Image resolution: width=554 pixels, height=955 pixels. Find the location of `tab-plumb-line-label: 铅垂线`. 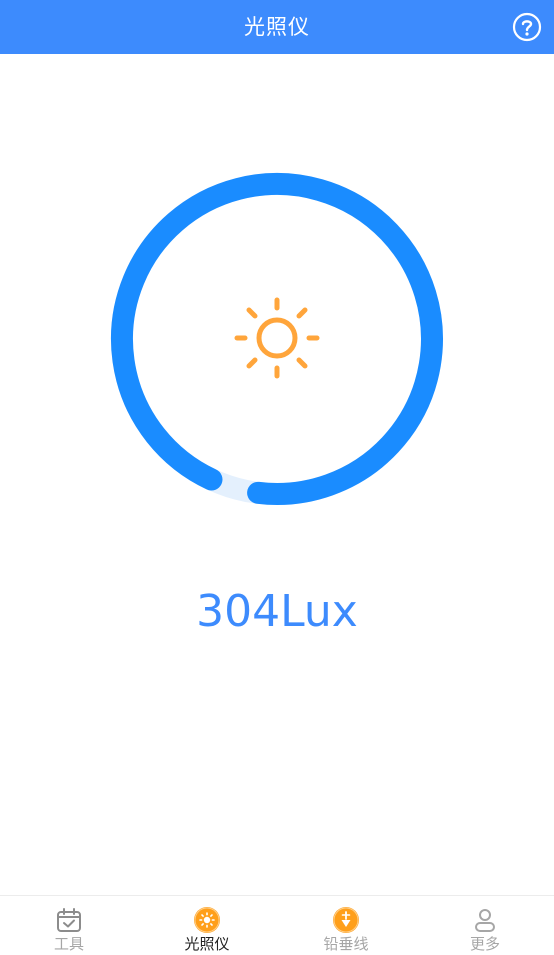

tab-plumb-line-label: 铅垂线 is located at coordinates (346, 944).